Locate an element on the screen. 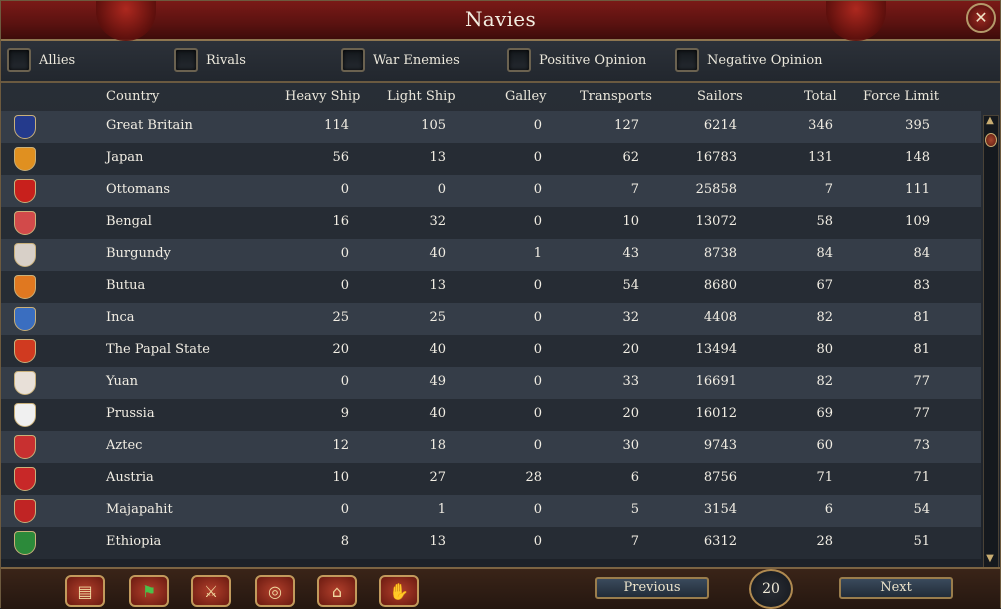 The image size is (1001, 609). column-header-light-ship: Light Ship is located at coordinates (421, 96).